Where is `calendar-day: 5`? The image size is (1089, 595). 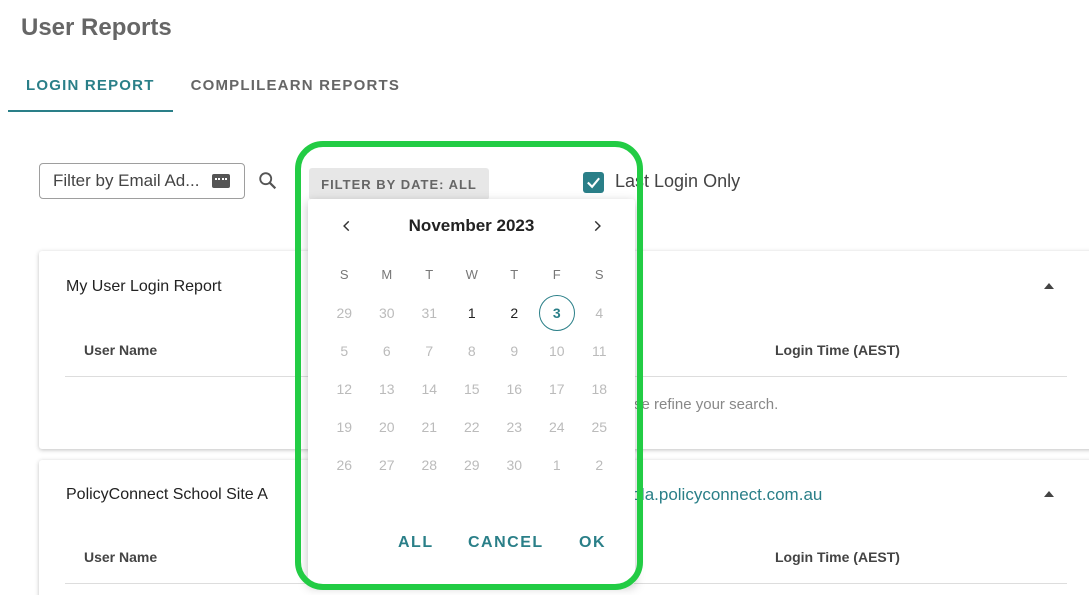
calendar-day: 5 is located at coordinates (344, 351).